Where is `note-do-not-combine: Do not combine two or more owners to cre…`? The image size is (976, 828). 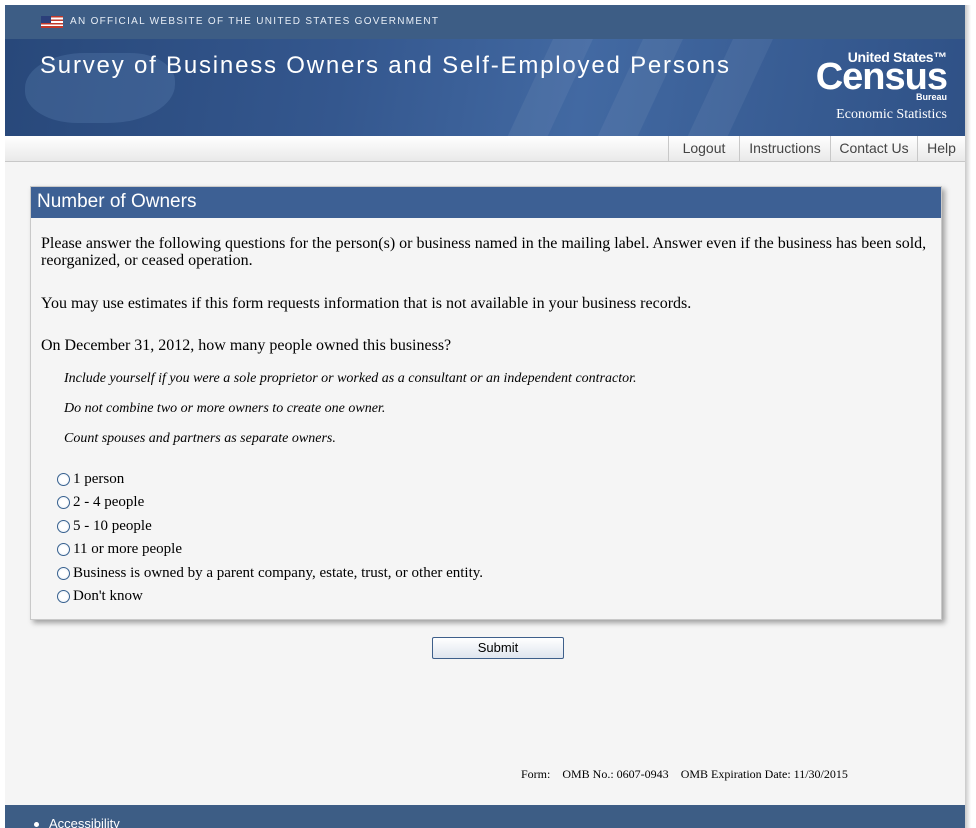
note-do-not-combine: Do not combine two or more owners to cre… is located at coordinates (225, 408).